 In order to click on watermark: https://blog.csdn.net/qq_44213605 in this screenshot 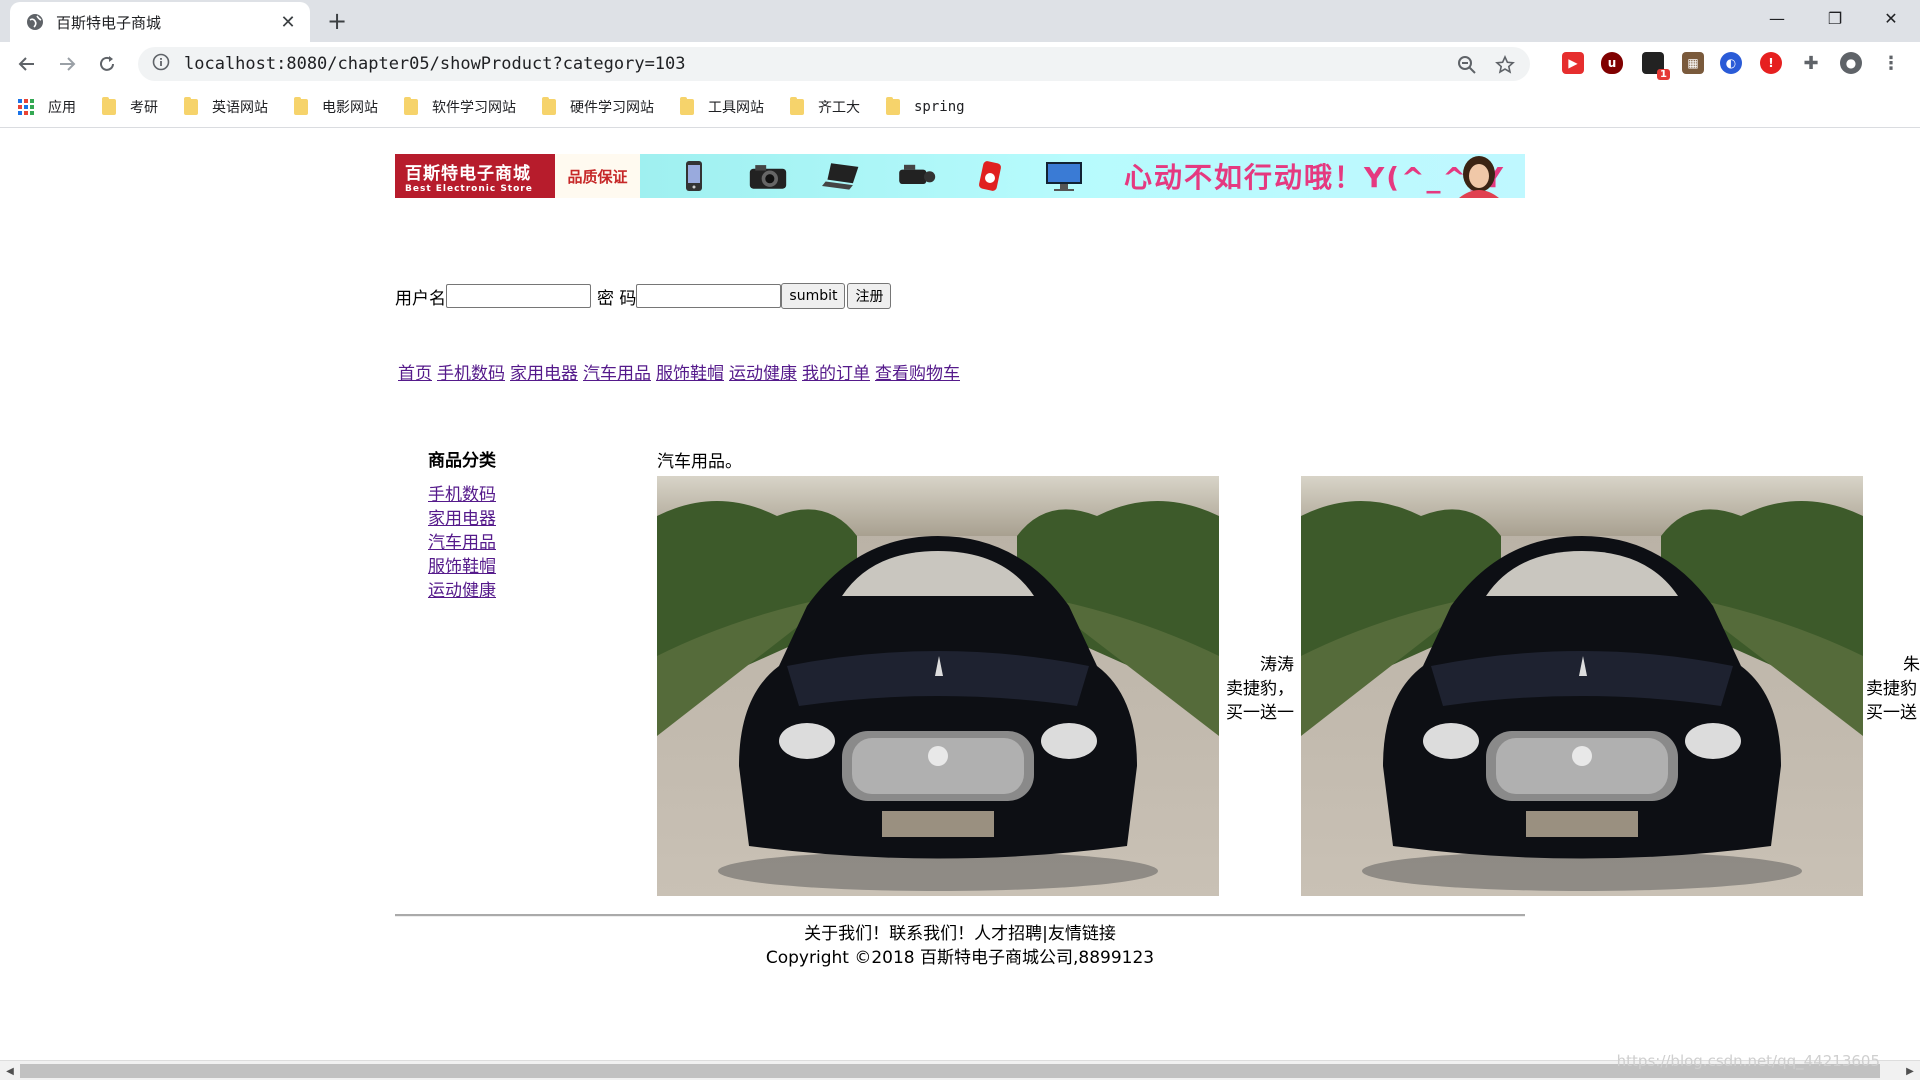, I will do `click(1748, 1061)`.